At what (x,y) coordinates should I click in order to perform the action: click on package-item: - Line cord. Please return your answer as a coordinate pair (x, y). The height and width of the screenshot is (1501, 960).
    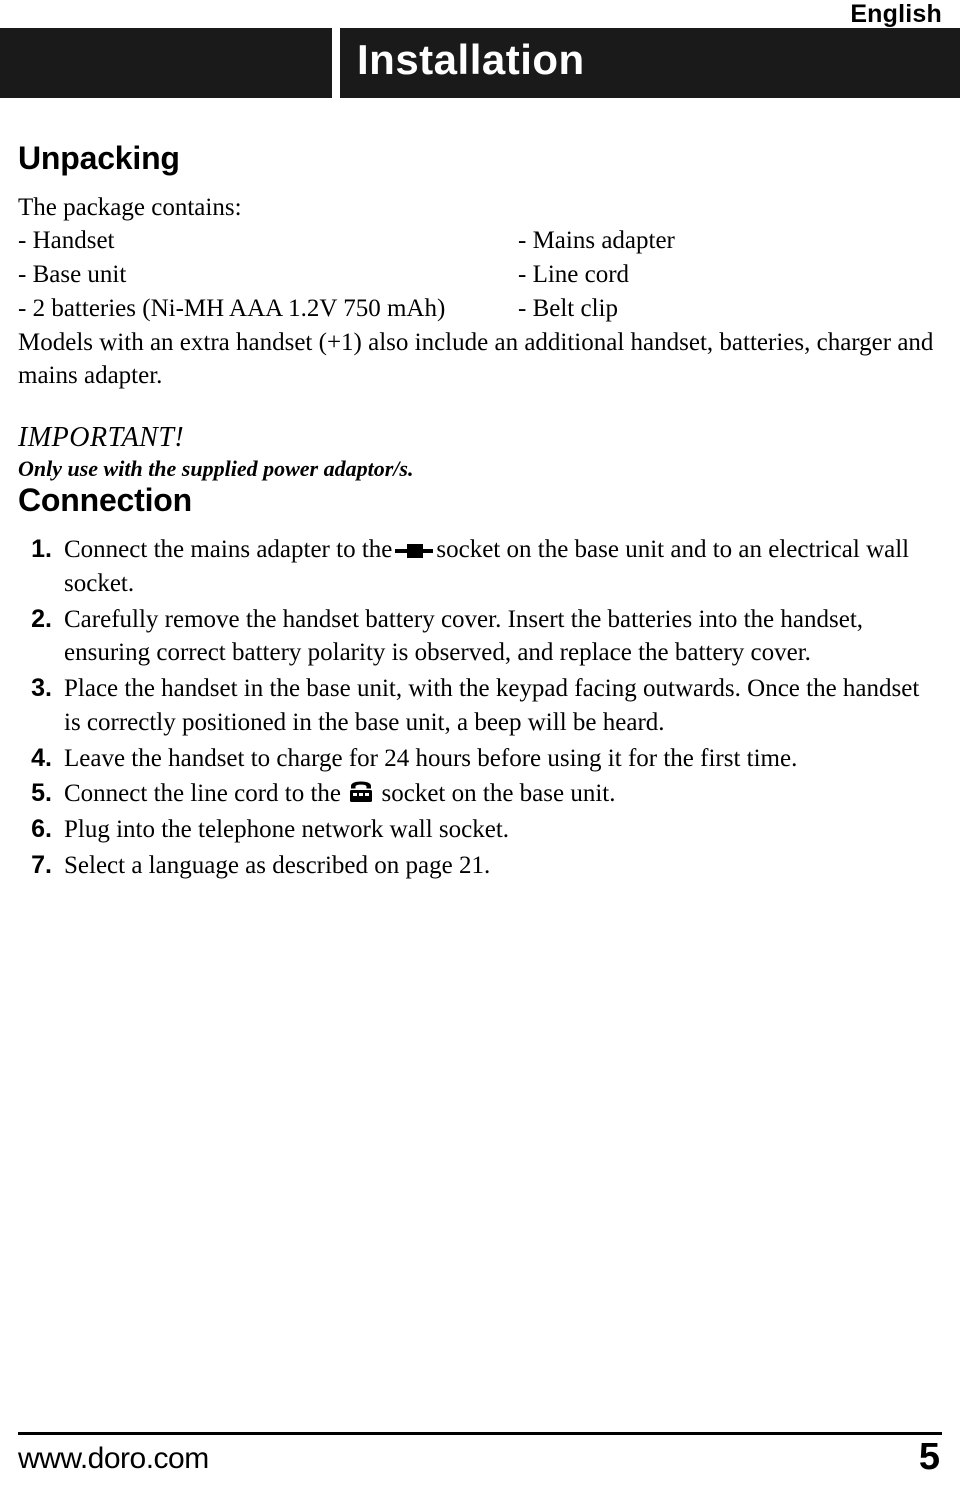
    Looking at the image, I should click on (574, 274).